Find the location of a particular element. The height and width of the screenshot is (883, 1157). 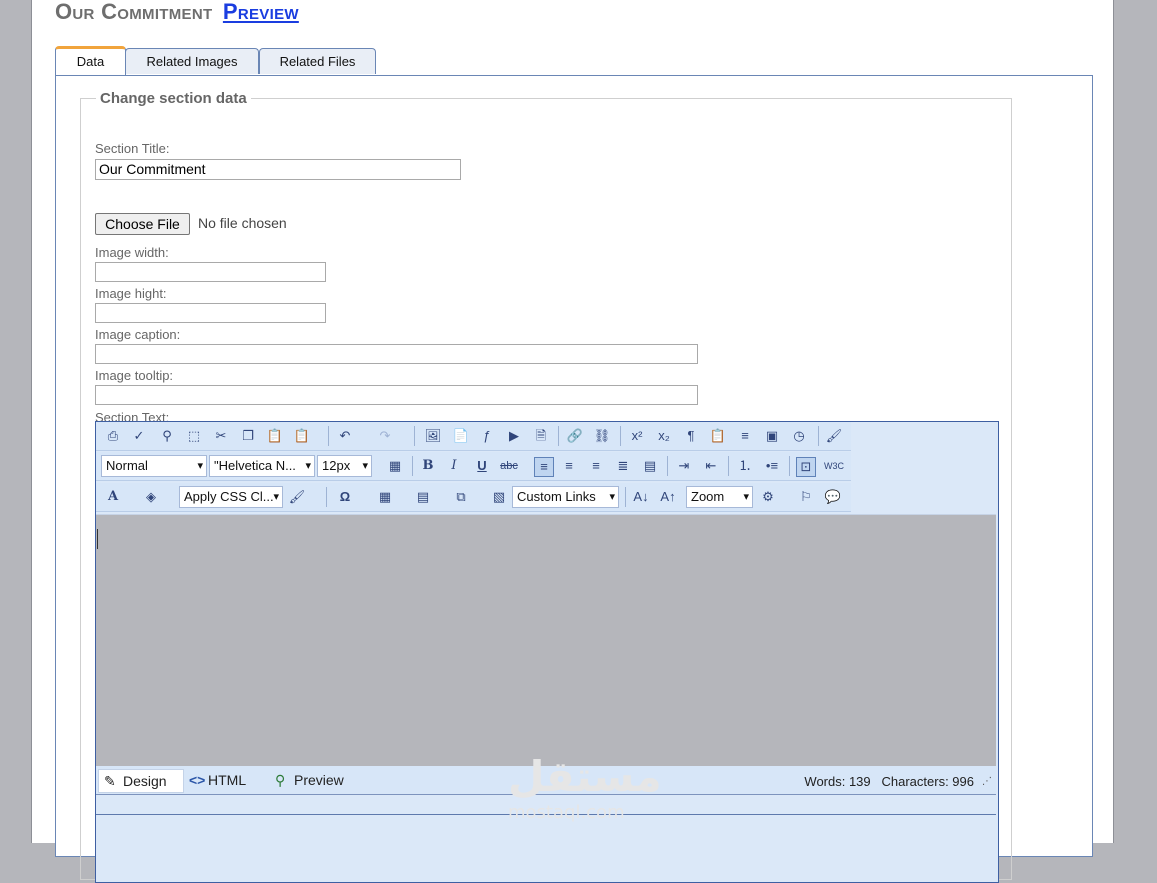

hyperlink-icon: 🔗 is located at coordinates (575, 436).